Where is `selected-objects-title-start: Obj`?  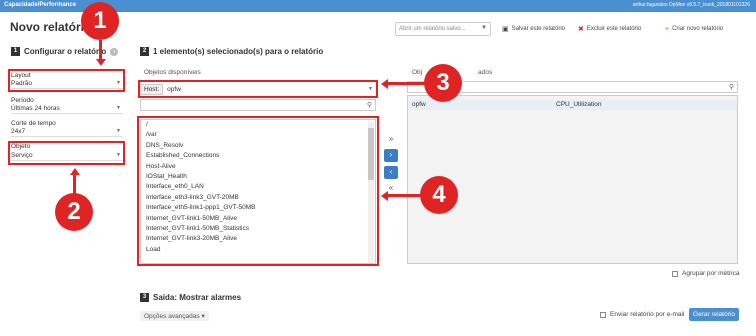
selected-objects-title-start: Obj is located at coordinates (417, 72).